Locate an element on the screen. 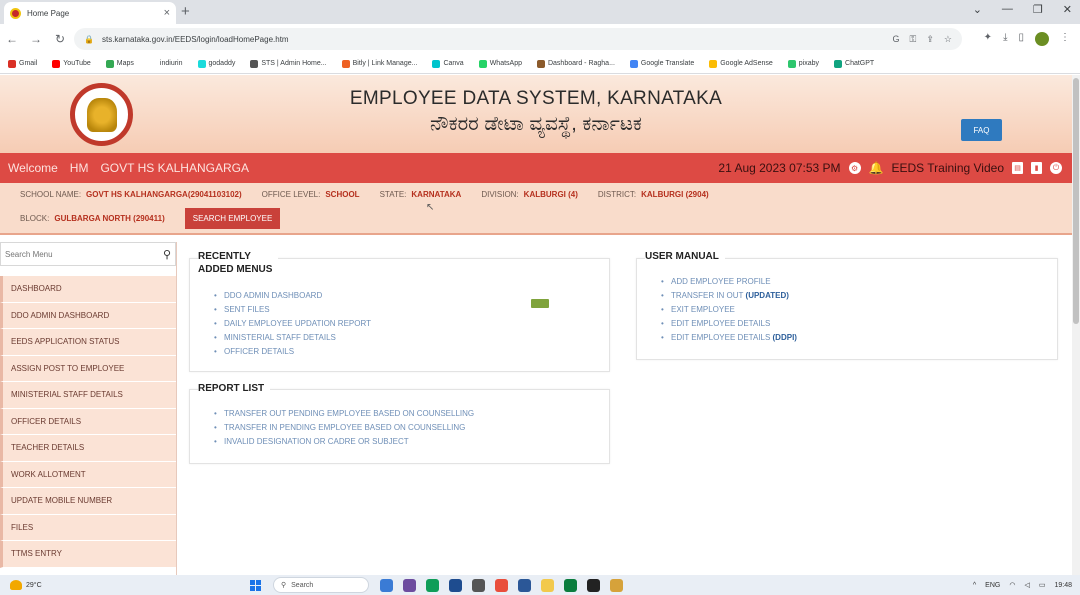 The height and width of the screenshot is (595, 1080). minimize-button: — is located at coordinates (1007, 9).